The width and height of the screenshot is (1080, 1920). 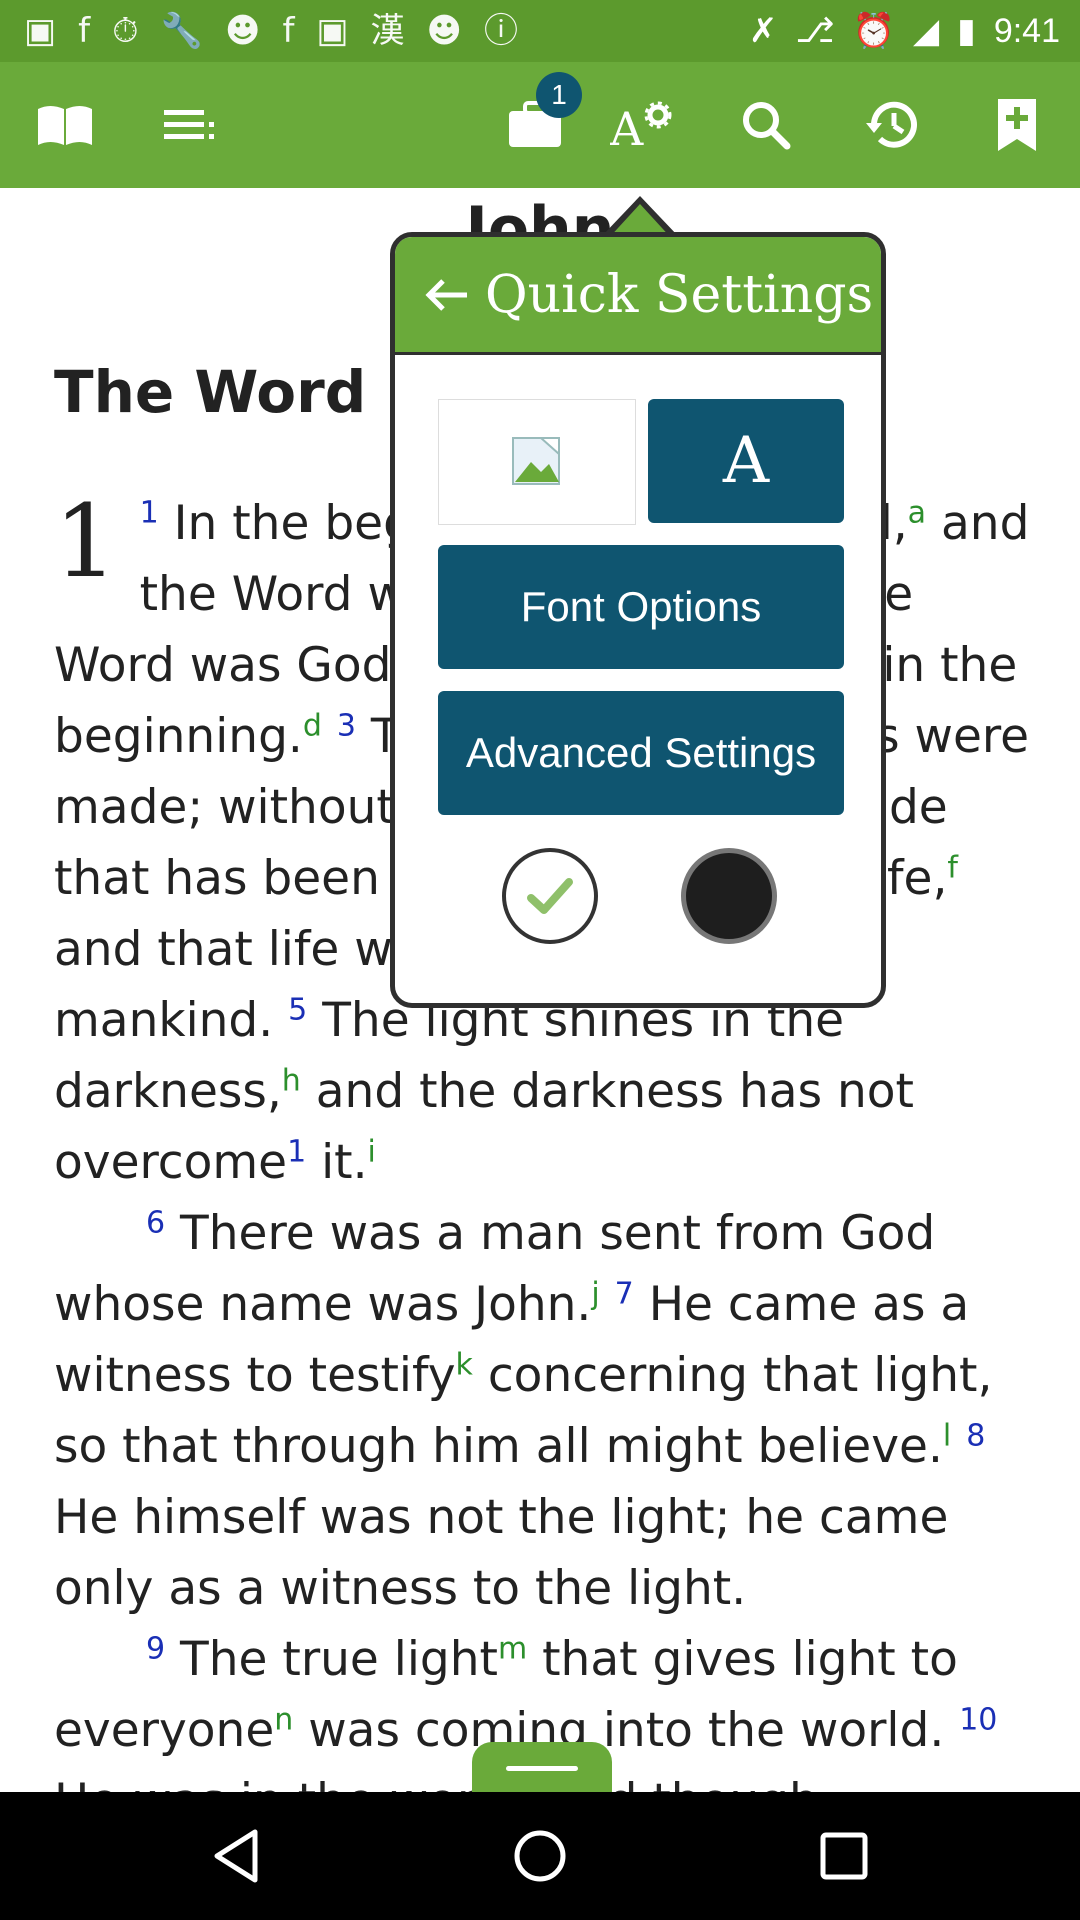 What do you see at coordinates (763, 31) in the screenshot?
I see `no-signal-icon: ✗` at bounding box center [763, 31].